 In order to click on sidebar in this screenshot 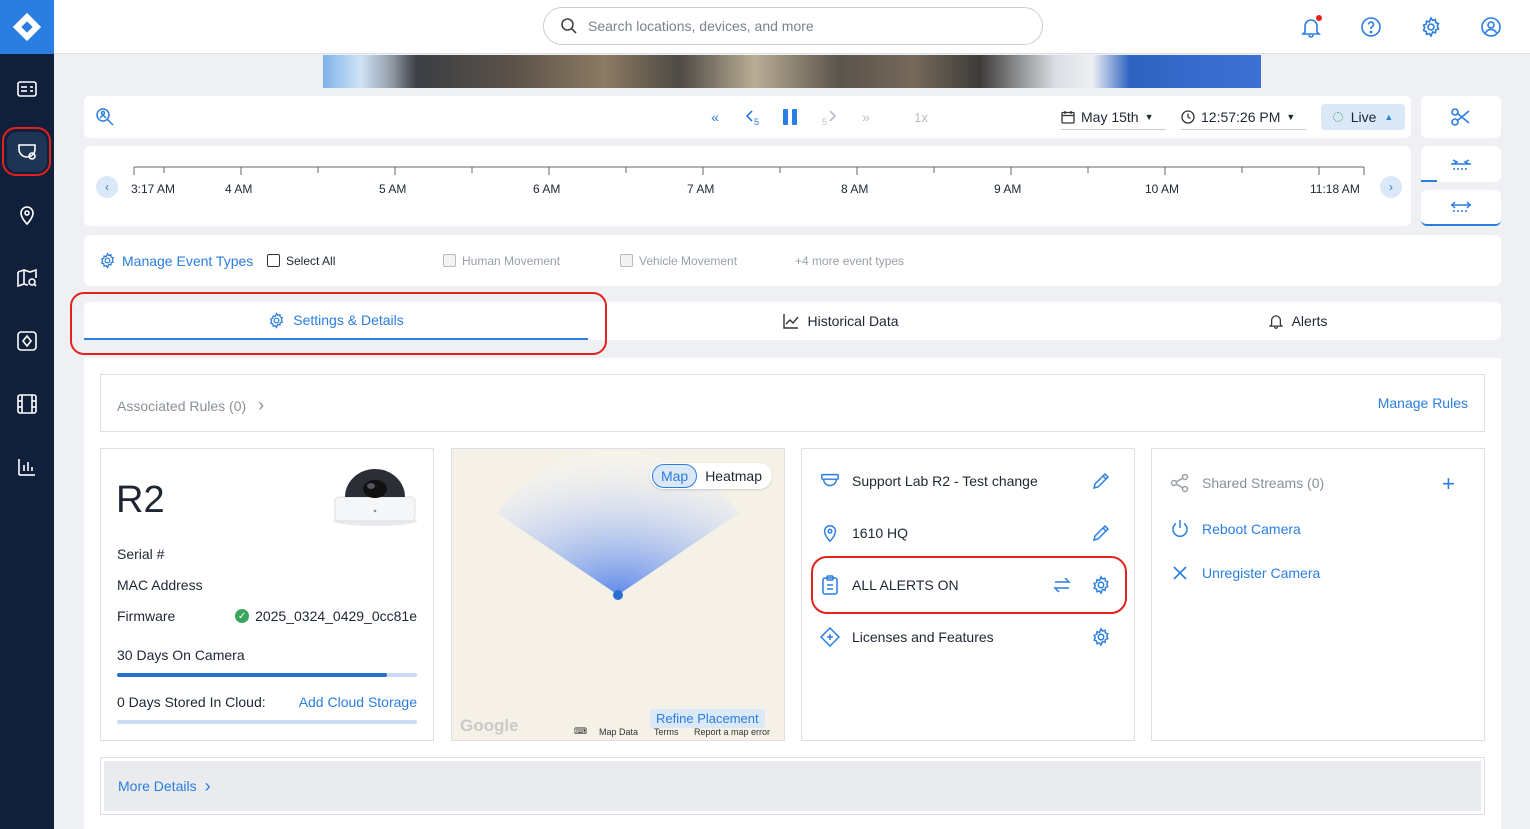, I will do `click(27, 414)`.